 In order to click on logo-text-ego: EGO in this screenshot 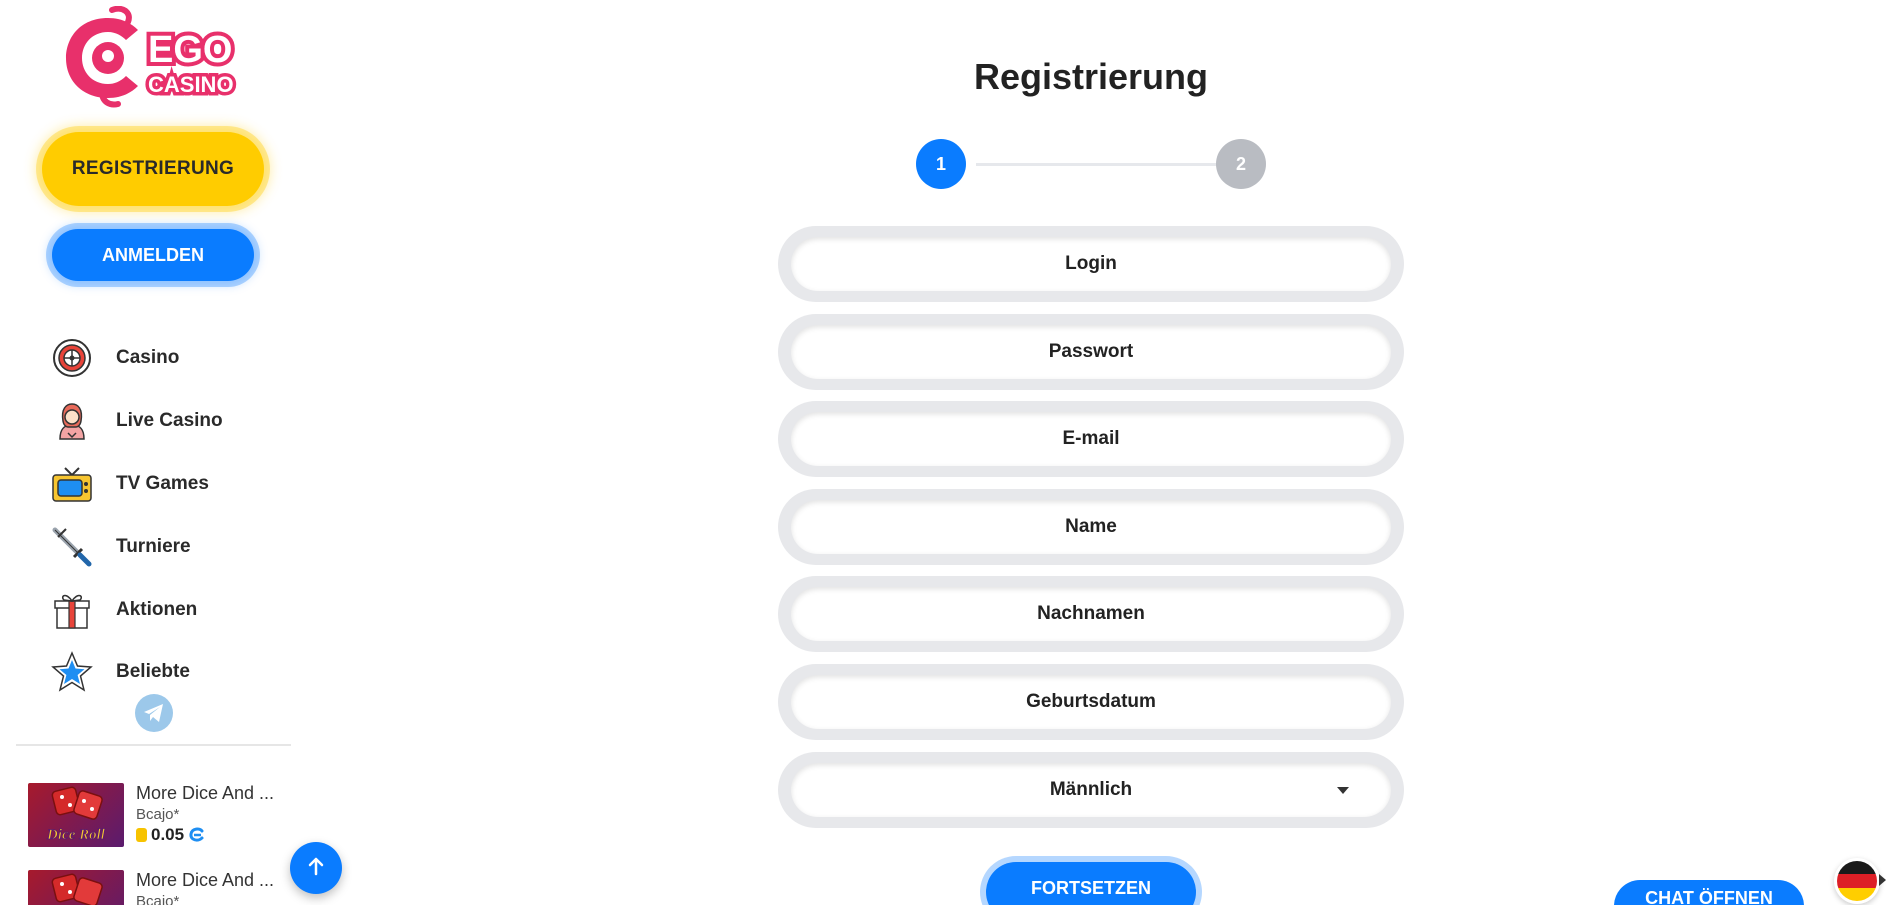, I will do `click(190, 50)`.